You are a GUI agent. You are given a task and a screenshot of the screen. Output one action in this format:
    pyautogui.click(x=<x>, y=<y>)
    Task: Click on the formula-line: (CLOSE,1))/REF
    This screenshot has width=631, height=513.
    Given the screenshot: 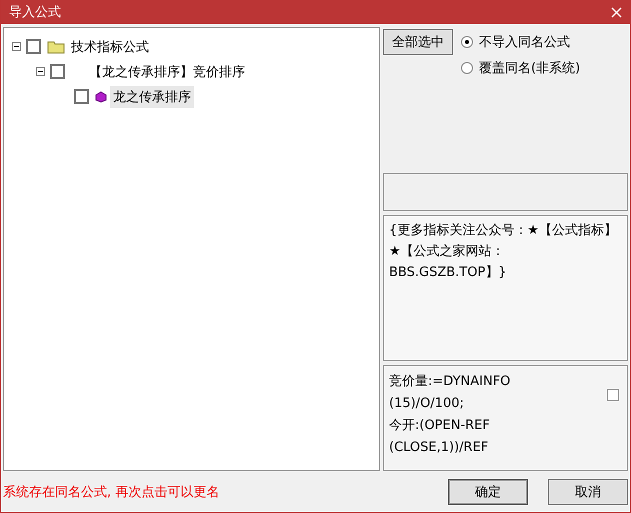 What is the action you would take?
    pyautogui.click(x=439, y=448)
    